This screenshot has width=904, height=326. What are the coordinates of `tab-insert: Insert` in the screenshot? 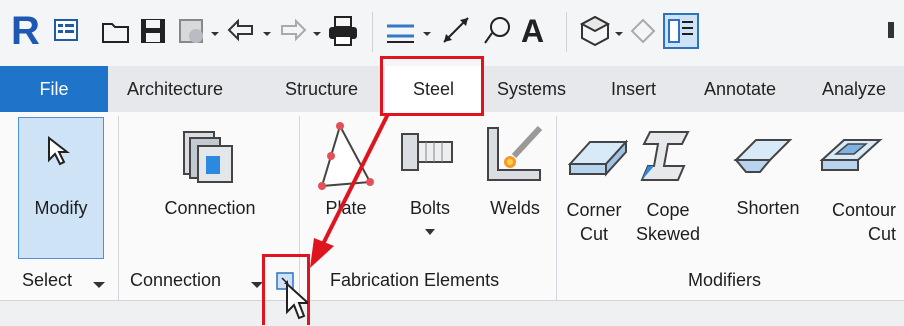 It's located at (633, 89).